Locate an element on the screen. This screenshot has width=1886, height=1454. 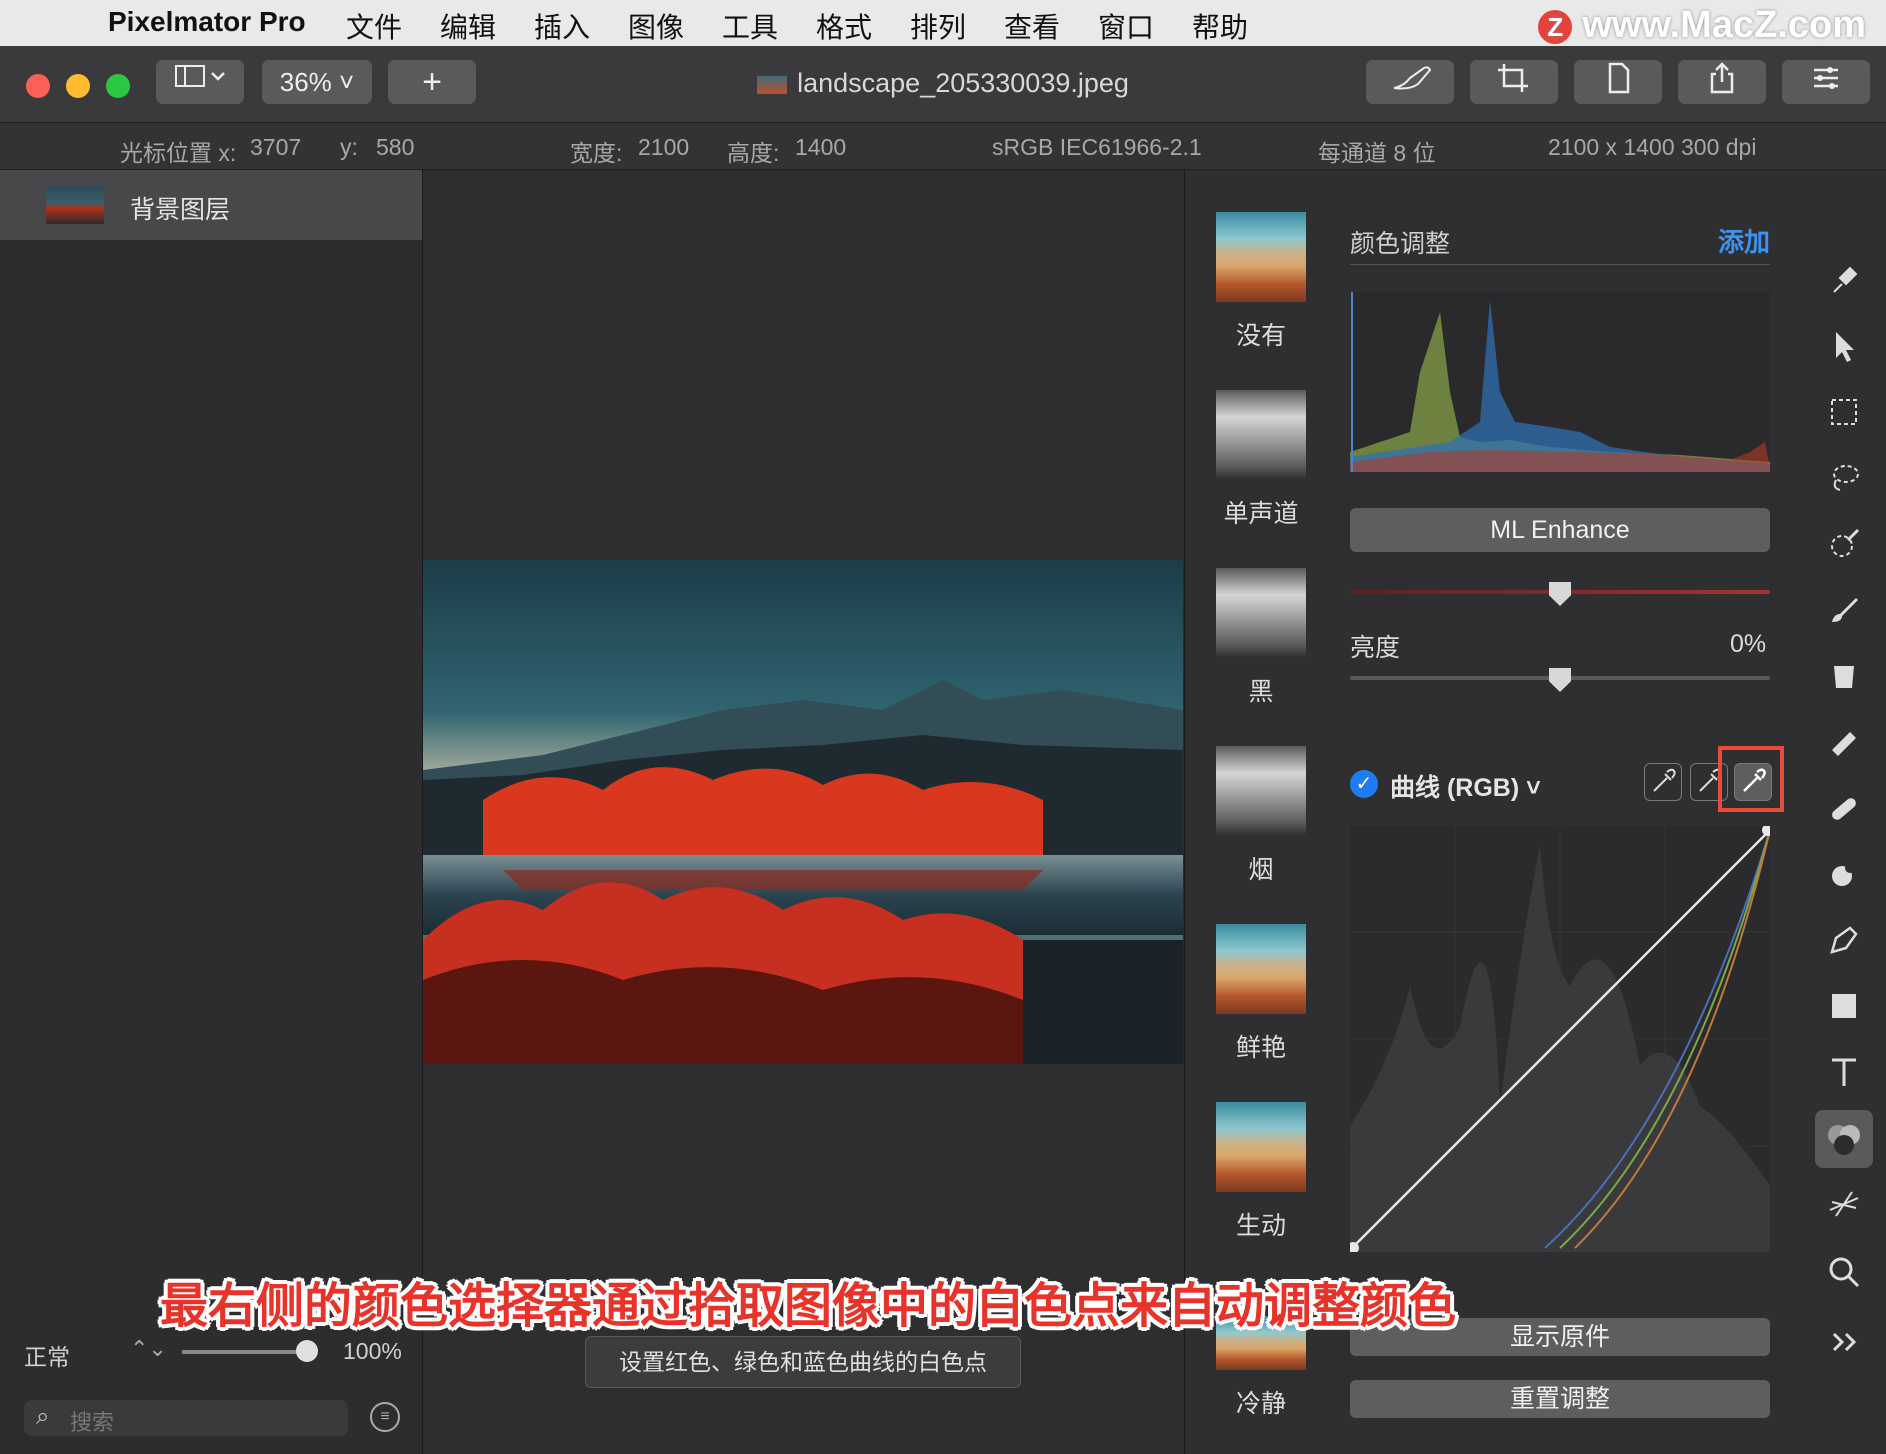
preset-vivid: 鲜艳 is located at coordinates (1261, 994).